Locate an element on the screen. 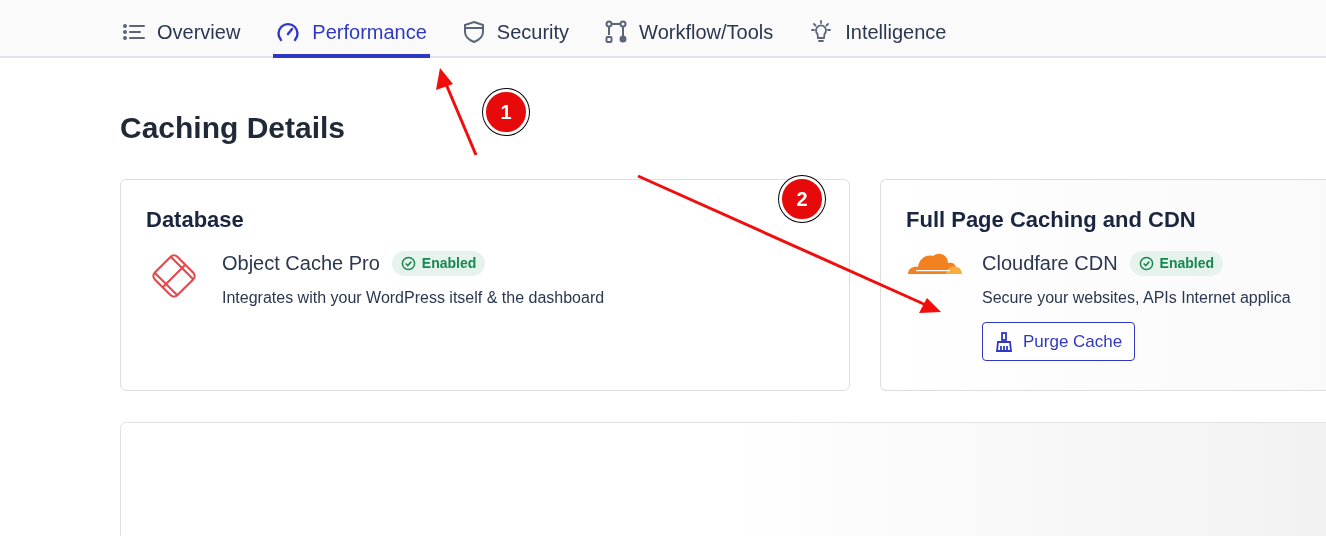 The width and height of the screenshot is (1326, 536). tab: Overview is located at coordinates (182, 34).